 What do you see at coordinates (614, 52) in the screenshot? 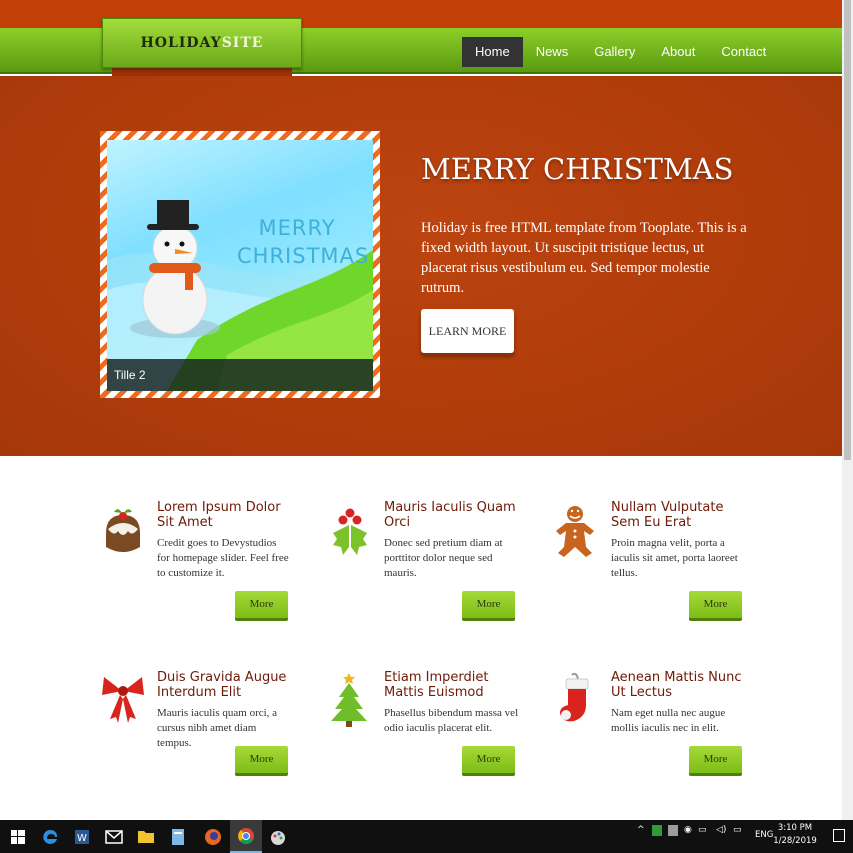
I see `nav-item-gallery: Gallery` at bounding box center [614, 52].